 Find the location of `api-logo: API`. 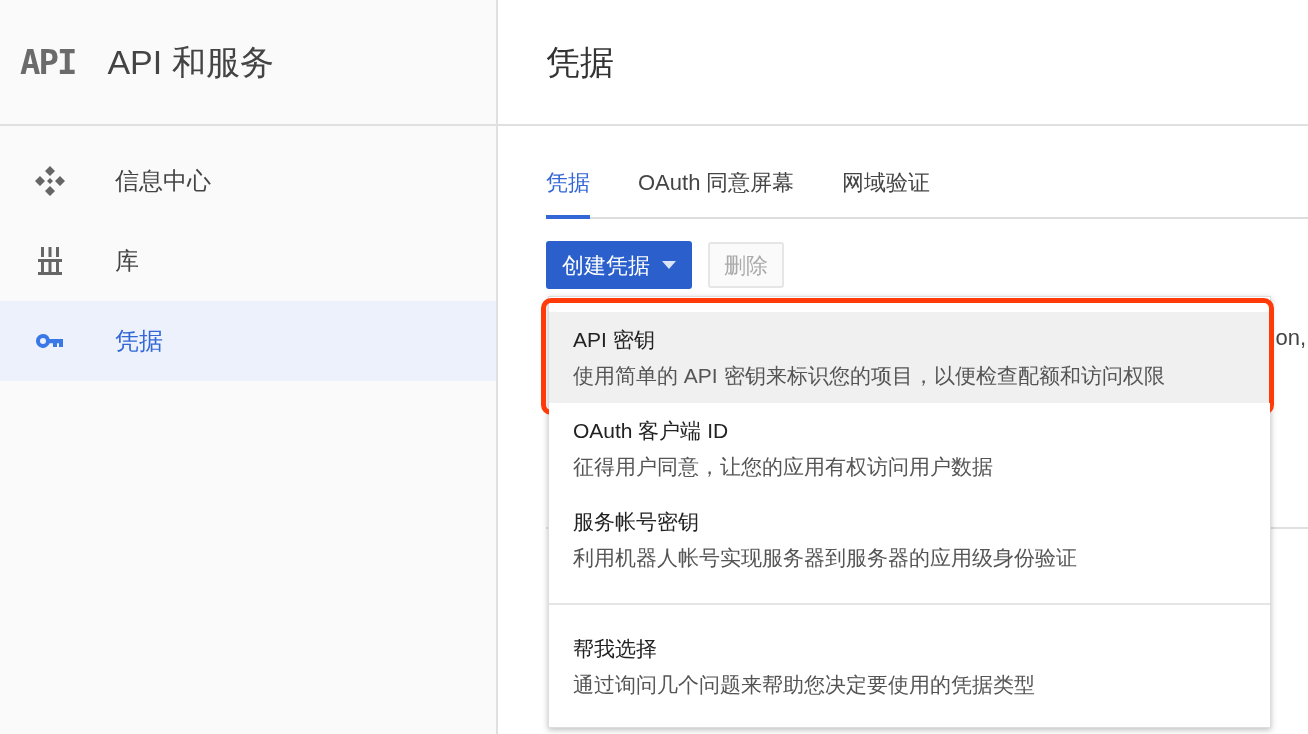

api-logo: API is located at coordinates (48, 62).